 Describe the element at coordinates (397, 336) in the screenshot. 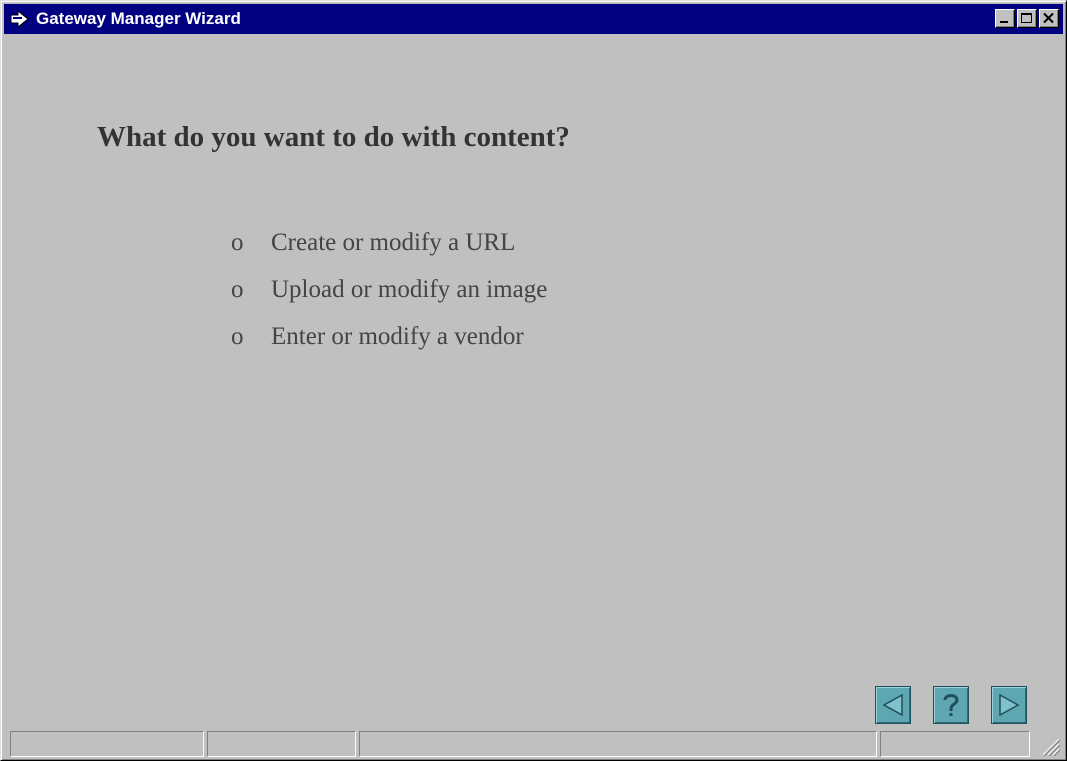

I see `option-label: Enter or modify a vendor` at that location.